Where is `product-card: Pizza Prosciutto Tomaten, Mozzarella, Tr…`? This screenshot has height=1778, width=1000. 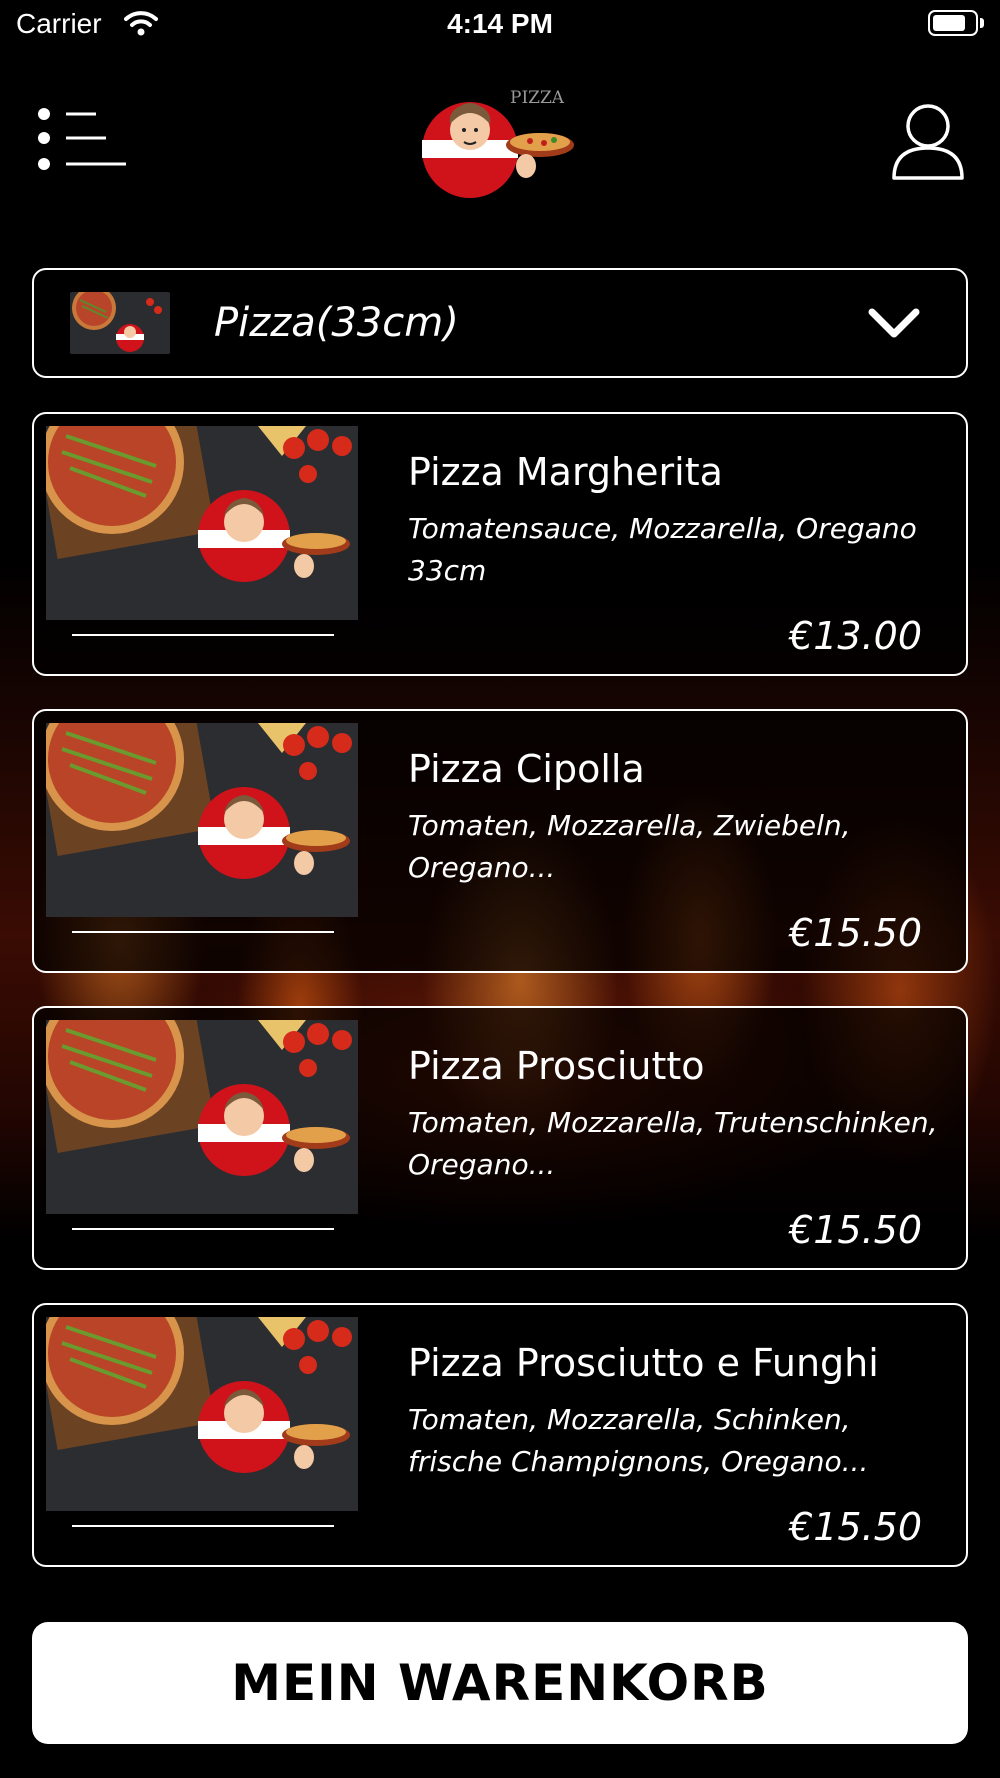 product-card: Pizza Prosciutto Tomaten, Mozzarella, Tr… is located at coordinates (500, 1138).